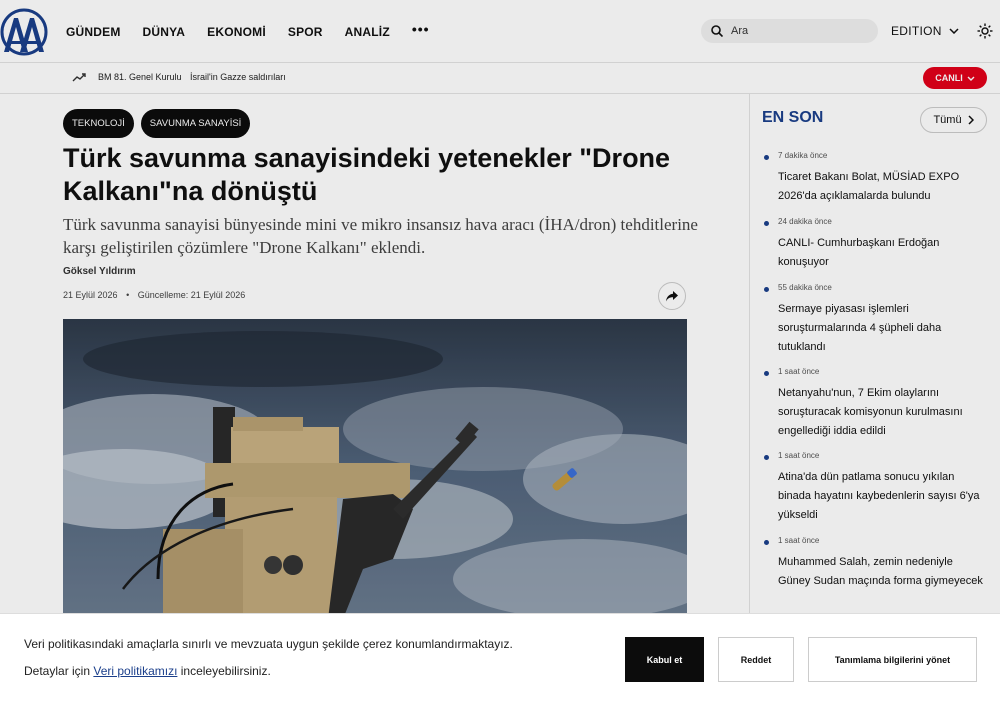 This screenshot has width=1000, height=703. Describe the element at coordinates (135, 671) in the screenshot. I see `privacy-policy-link: Veri politikamızı` at that location.